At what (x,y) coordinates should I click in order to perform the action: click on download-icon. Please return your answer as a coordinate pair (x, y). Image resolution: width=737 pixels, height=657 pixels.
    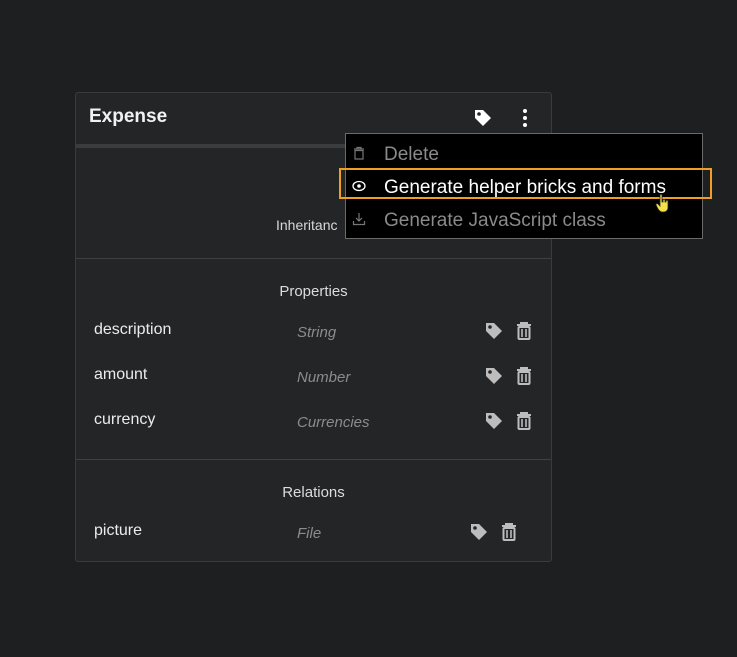
    Looking at the image, I should click on (359, 219).